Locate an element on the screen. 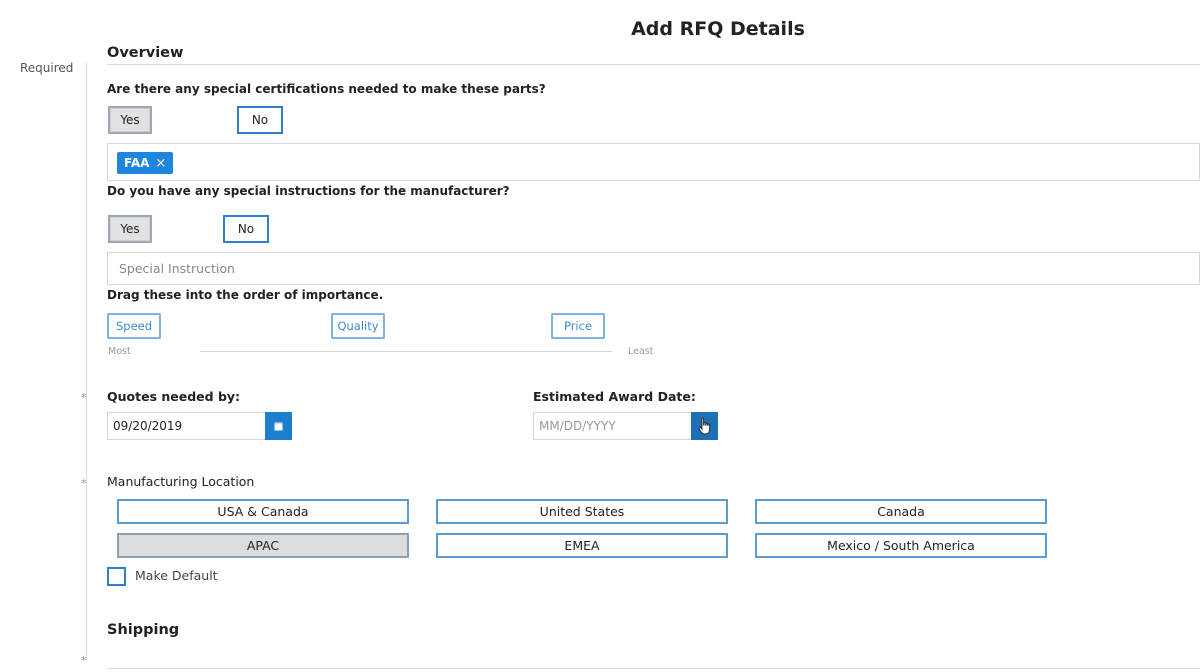  required-label: Required is located at coordinates (47, 68).